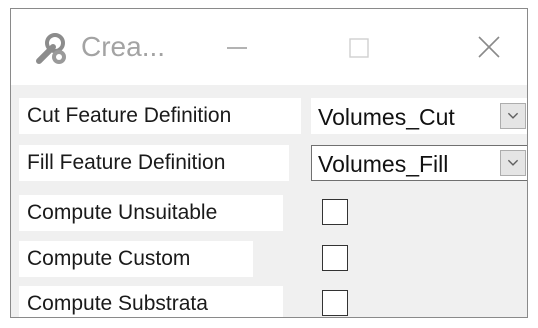  I want to click on compute-substrata-row: Compute Substrata, so click(273, 301).